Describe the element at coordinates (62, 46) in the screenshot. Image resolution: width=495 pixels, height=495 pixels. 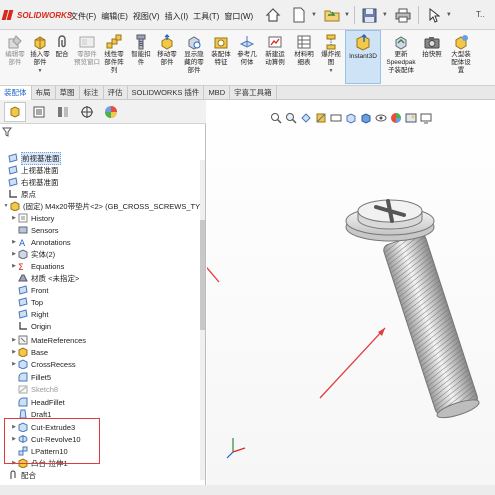
I see `mate-button: 配合` at that location.